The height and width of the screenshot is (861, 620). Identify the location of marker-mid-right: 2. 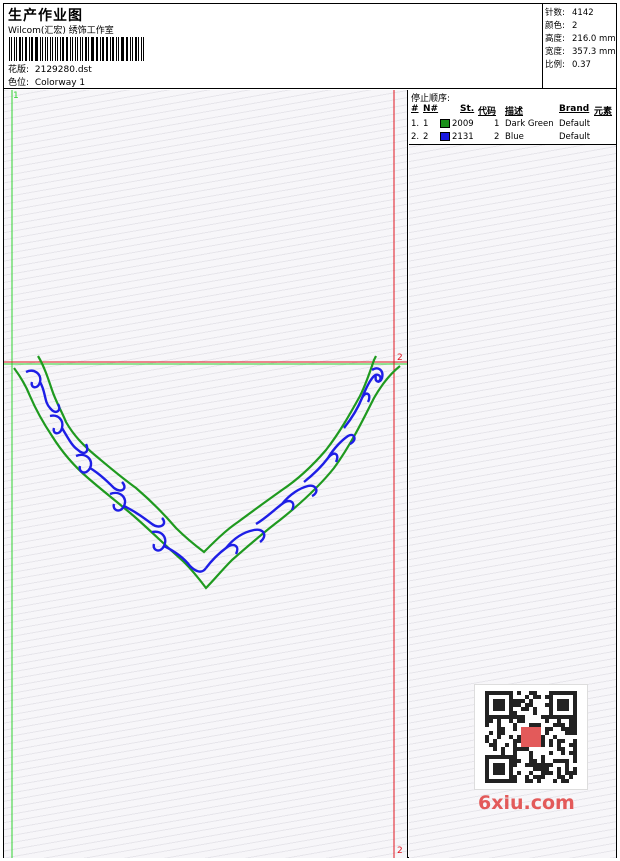
(400, 358).